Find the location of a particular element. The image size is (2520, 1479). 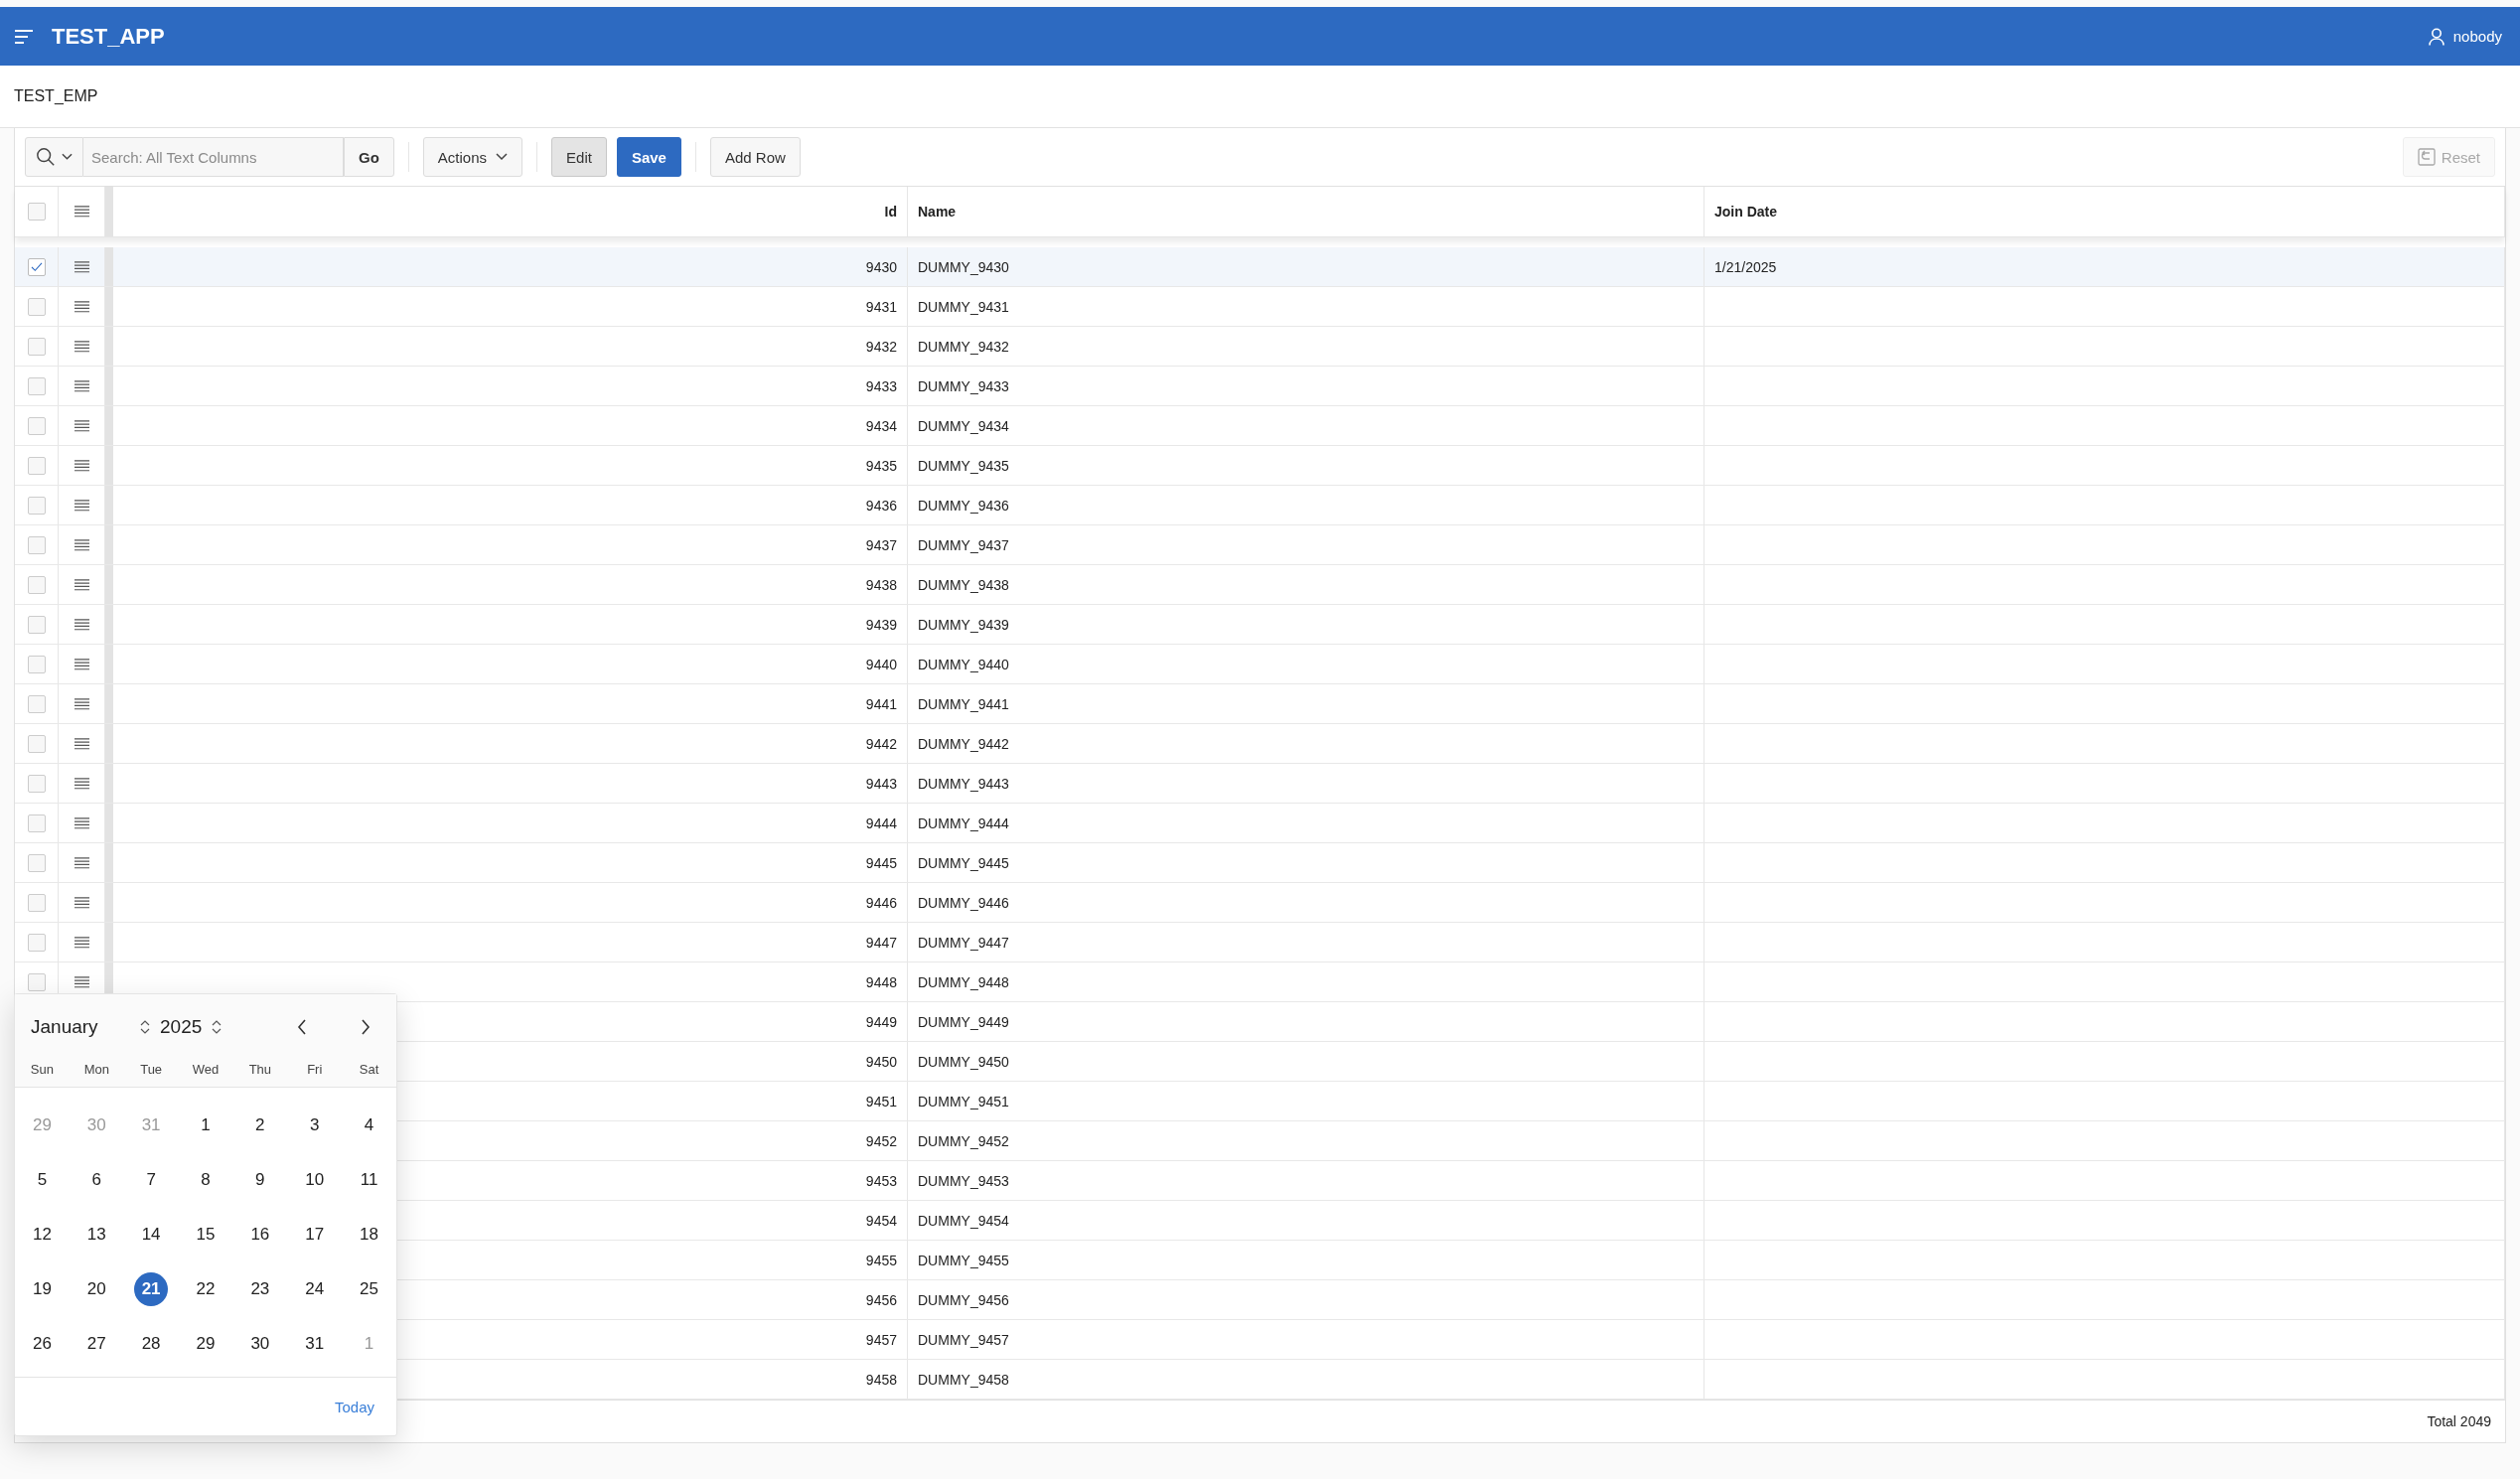

save-button: Save is located at coordinates (648, 157).